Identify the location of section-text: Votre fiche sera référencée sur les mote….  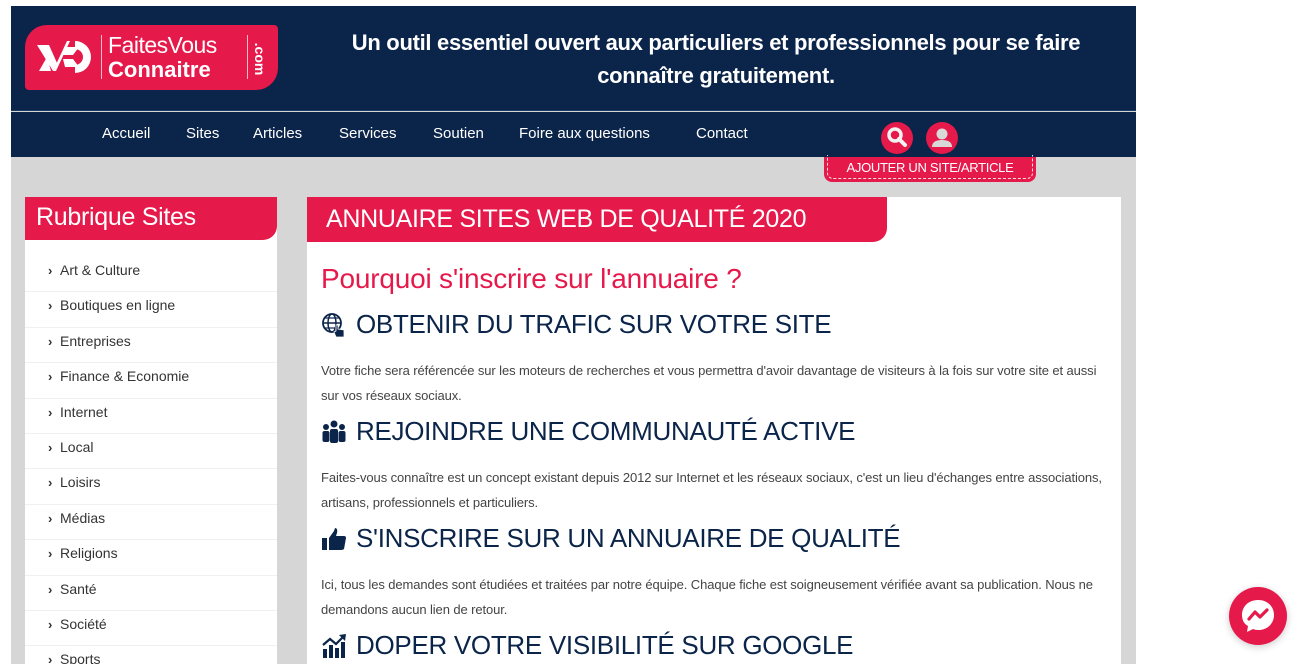
(709, 383).